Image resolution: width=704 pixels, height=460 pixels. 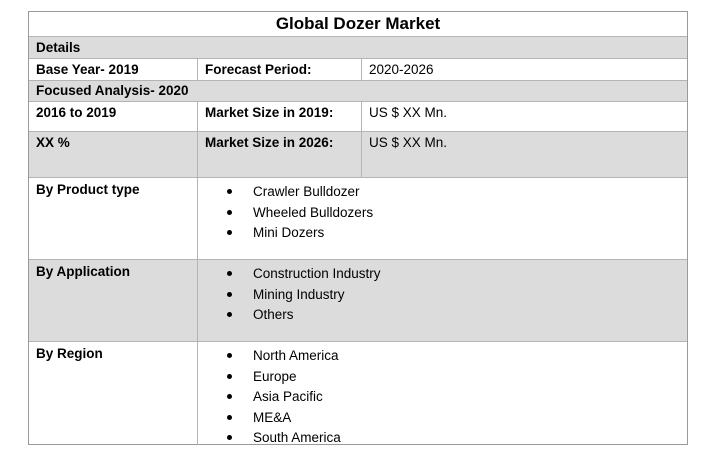 What do you see at coordinates (358, 48) in the screenshot?
I see `details-row: Details` at bounding box center [358, 48].